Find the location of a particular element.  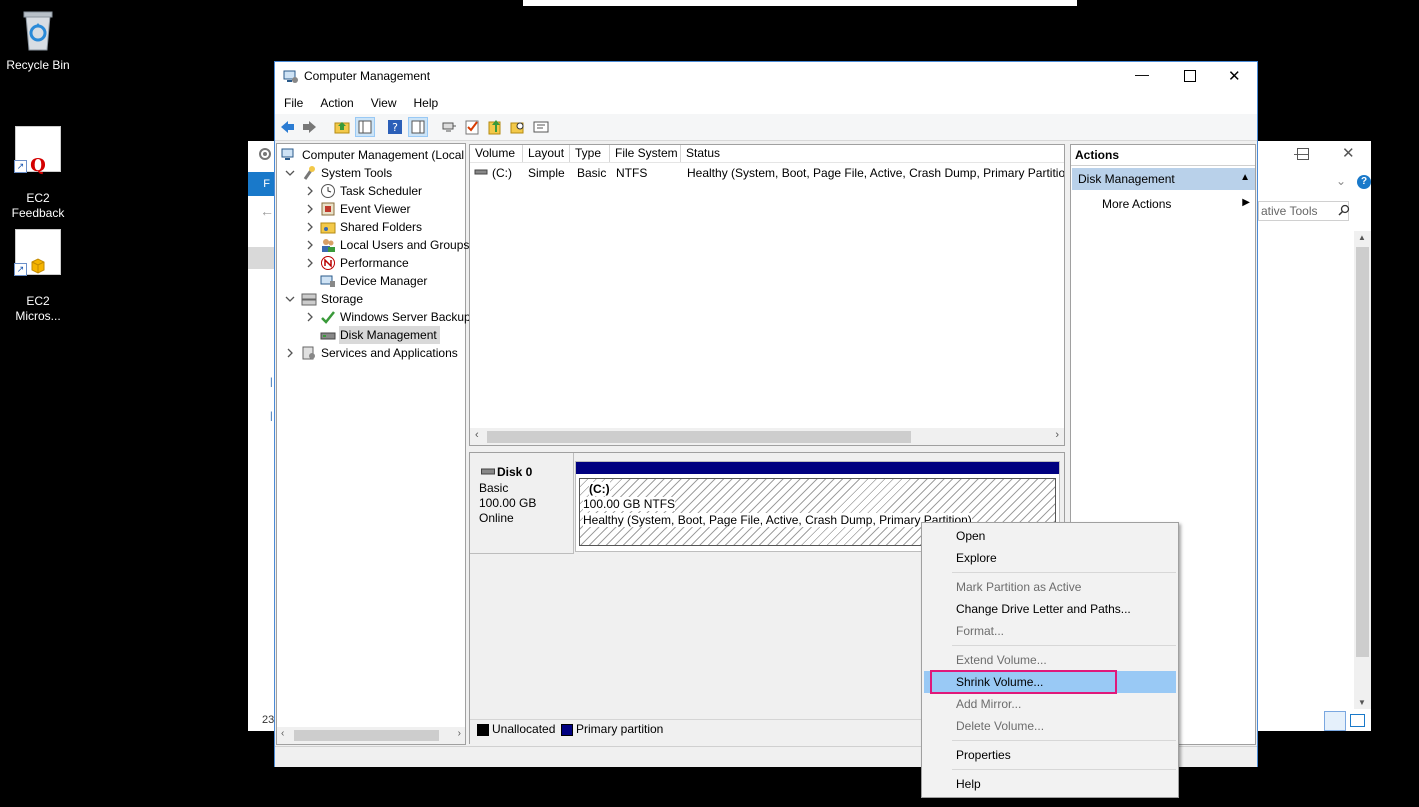

tree-item-label: System Tools is located at coordinates (357, 173).